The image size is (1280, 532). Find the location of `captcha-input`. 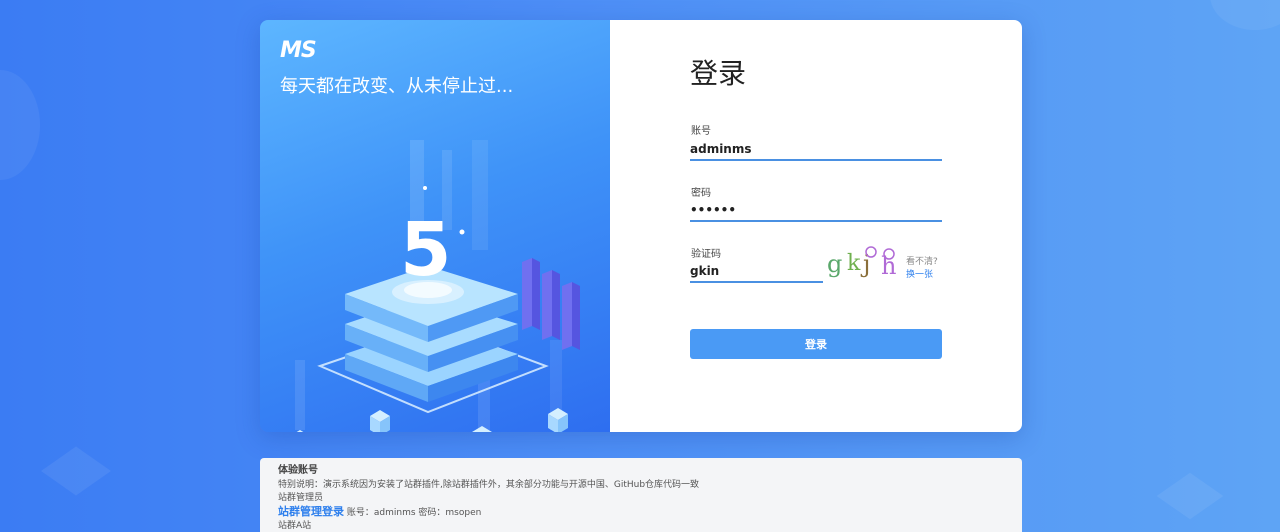

captcha-input is located at coordinates (756, 272).